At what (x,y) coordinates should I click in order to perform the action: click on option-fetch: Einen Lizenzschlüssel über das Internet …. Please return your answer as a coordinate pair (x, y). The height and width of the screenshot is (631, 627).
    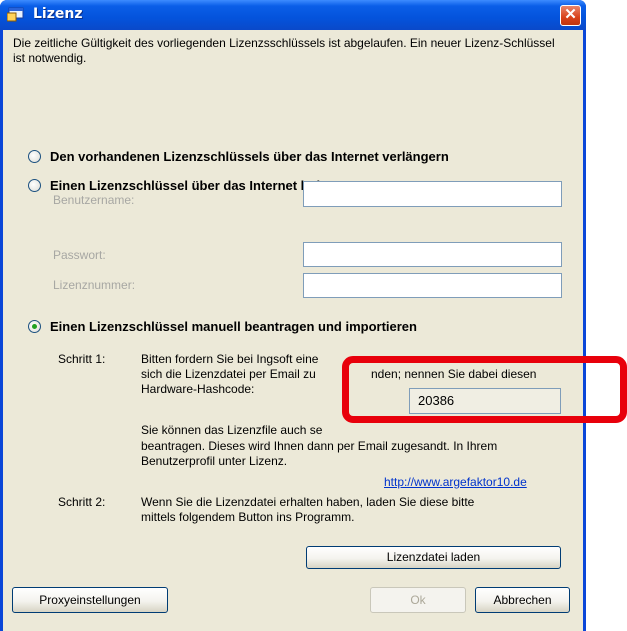
    Looking at the image, I should click on (181, 185).